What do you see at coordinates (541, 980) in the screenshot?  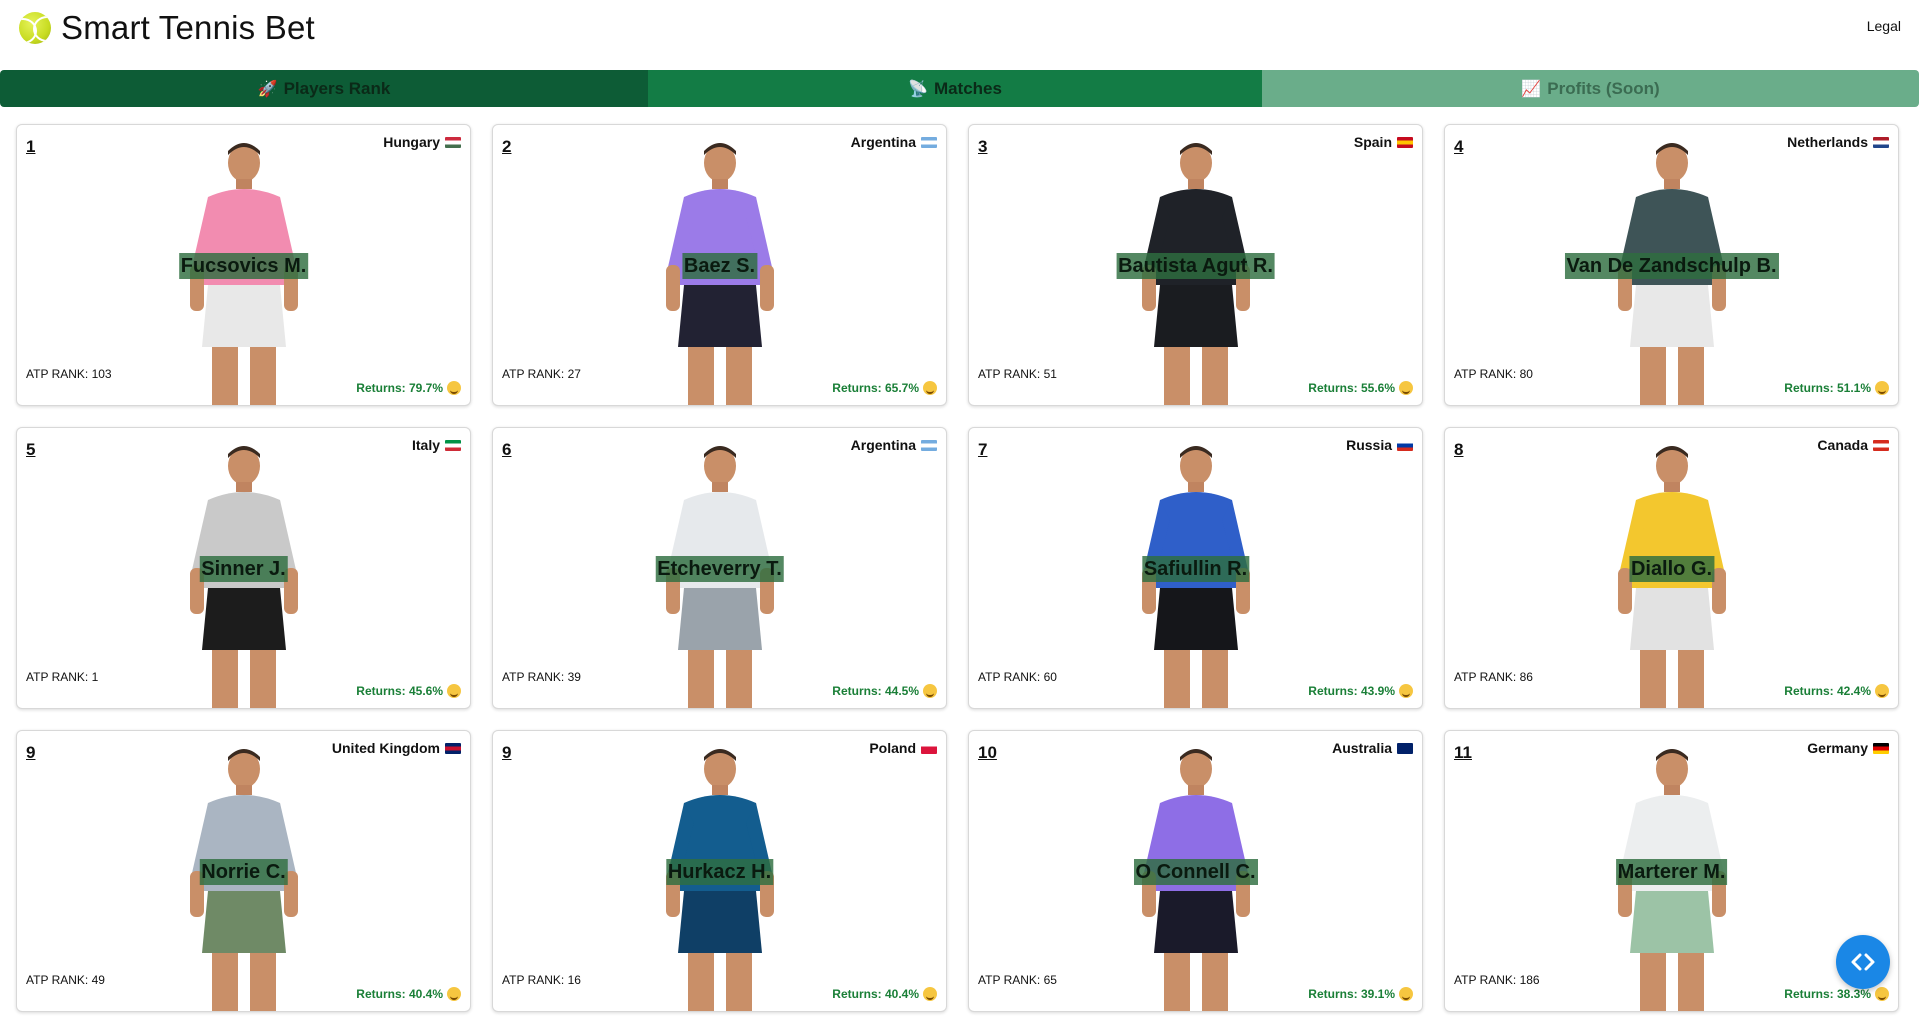 I see `atp-rank: ATP RANK: 16` at bounding box center [541, 980].